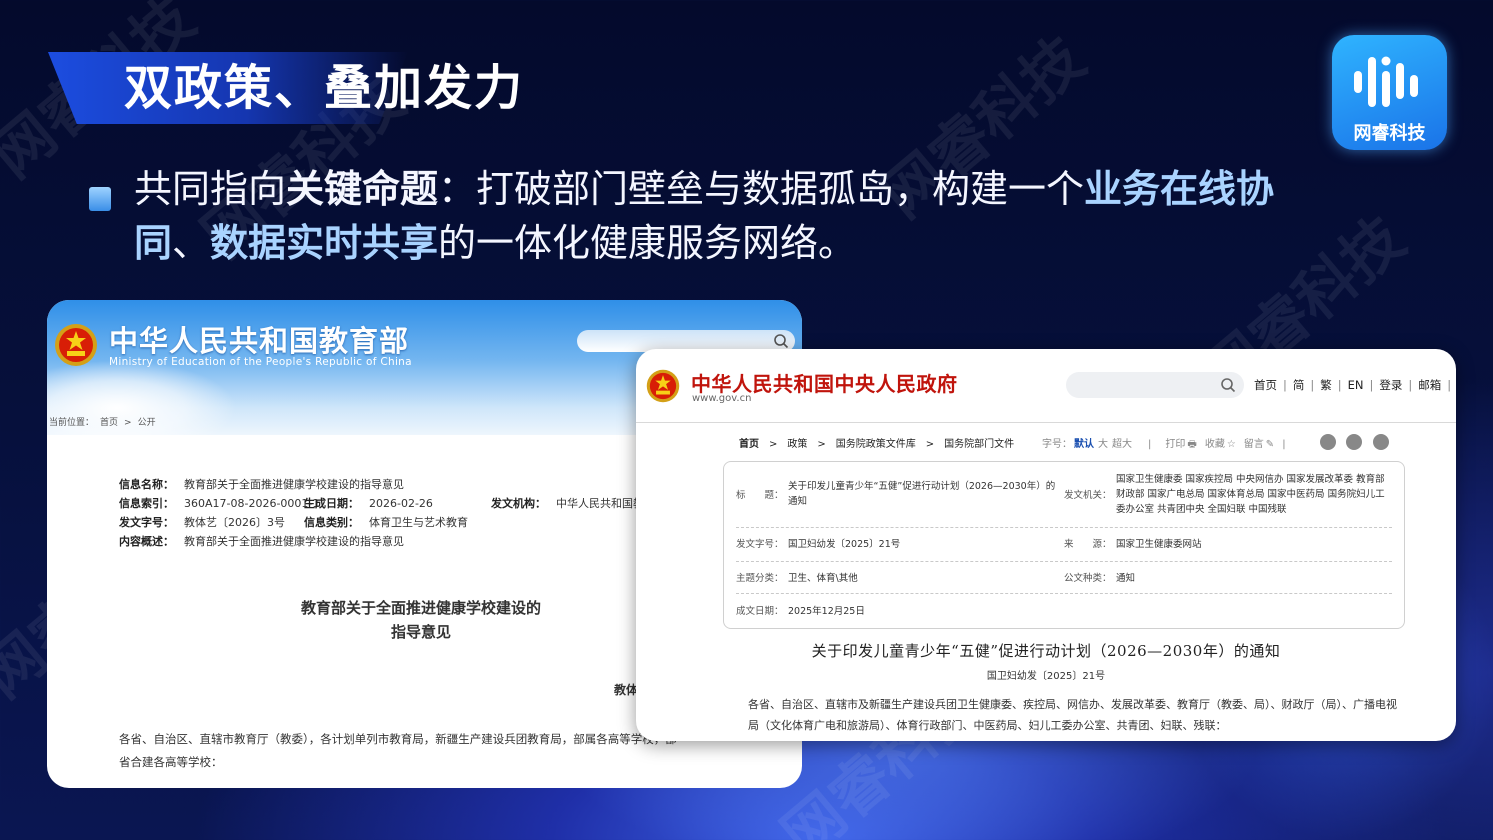 The height and width of the screenshot is (840, 1493). Describe the element at coordinates (1191, 444) in the screenshot. I see `printer-icon: 🖶` at that location.